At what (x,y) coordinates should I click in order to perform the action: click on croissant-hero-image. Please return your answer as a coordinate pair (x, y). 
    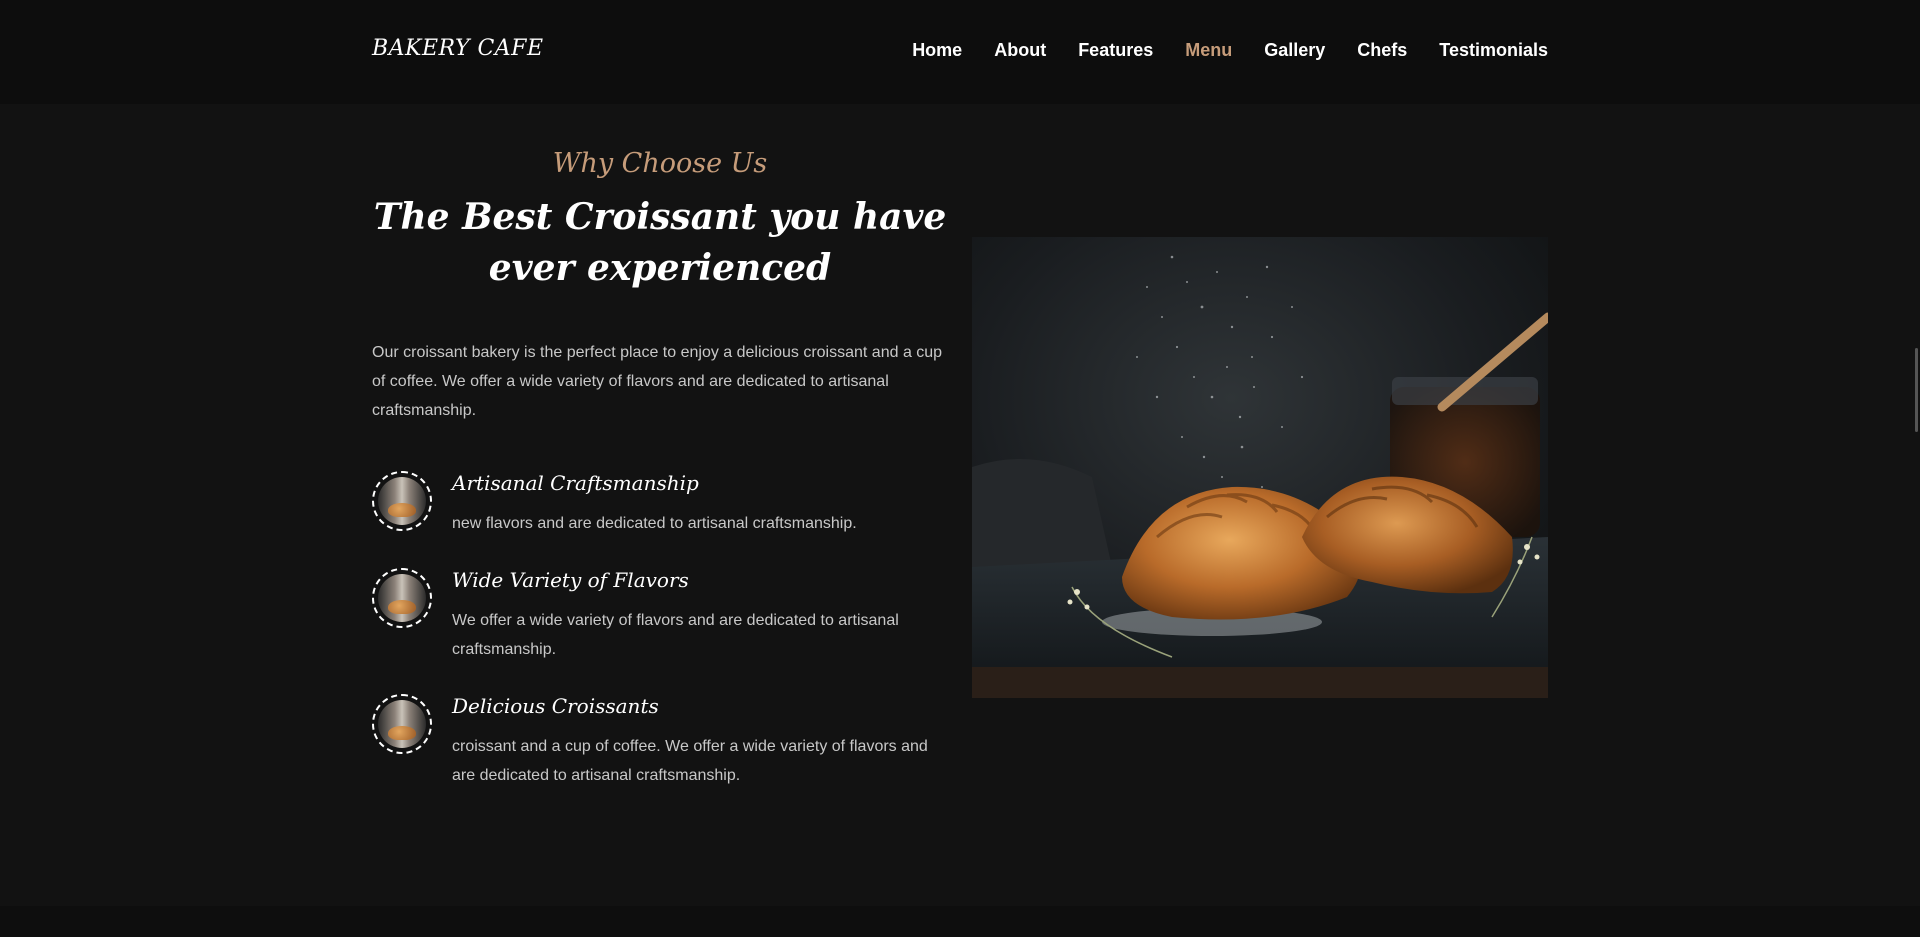
    Looking at the image, I should click on (1260, 467).